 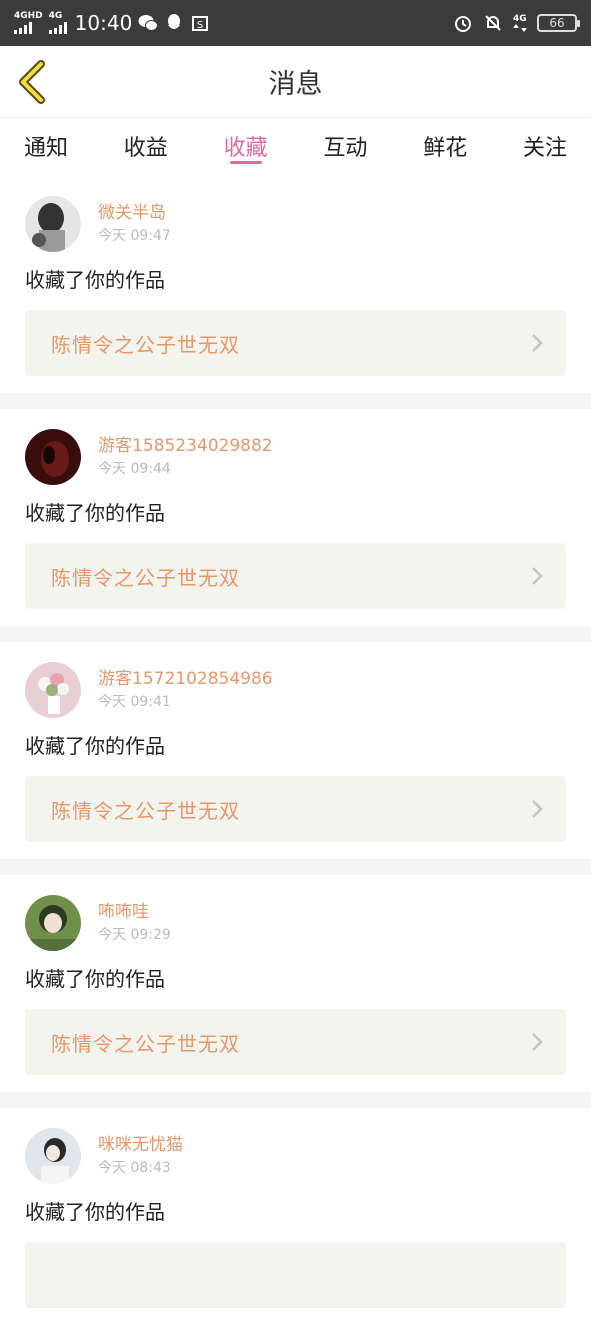 I want to click on user-name: 咘咘哇, so click(x=134, y=912).